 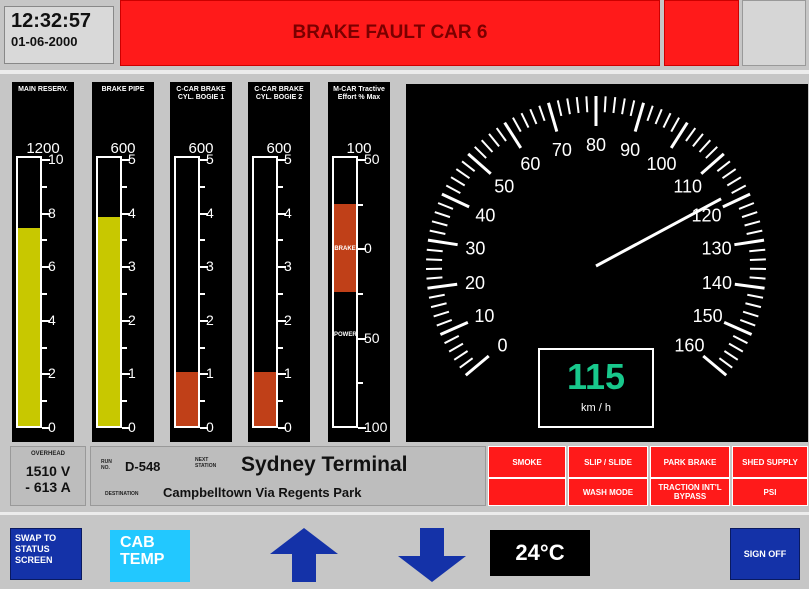 What do you see at coordinates (770, 462) in the screenshot?
I see `shed-supply-button: SHED SUPPLY` at bounding box center [770, 462].